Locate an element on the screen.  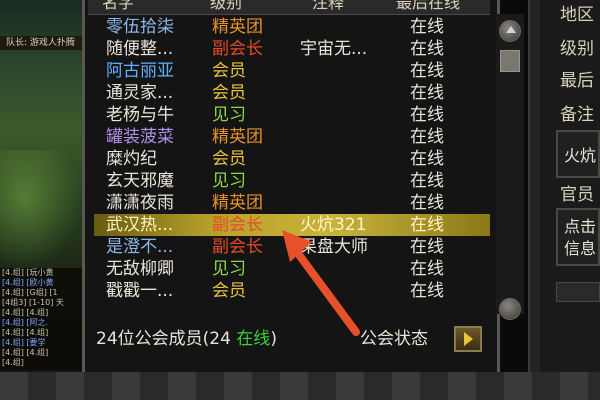
member-name: 玄天邪魔 is located at coordinates (140, 181).